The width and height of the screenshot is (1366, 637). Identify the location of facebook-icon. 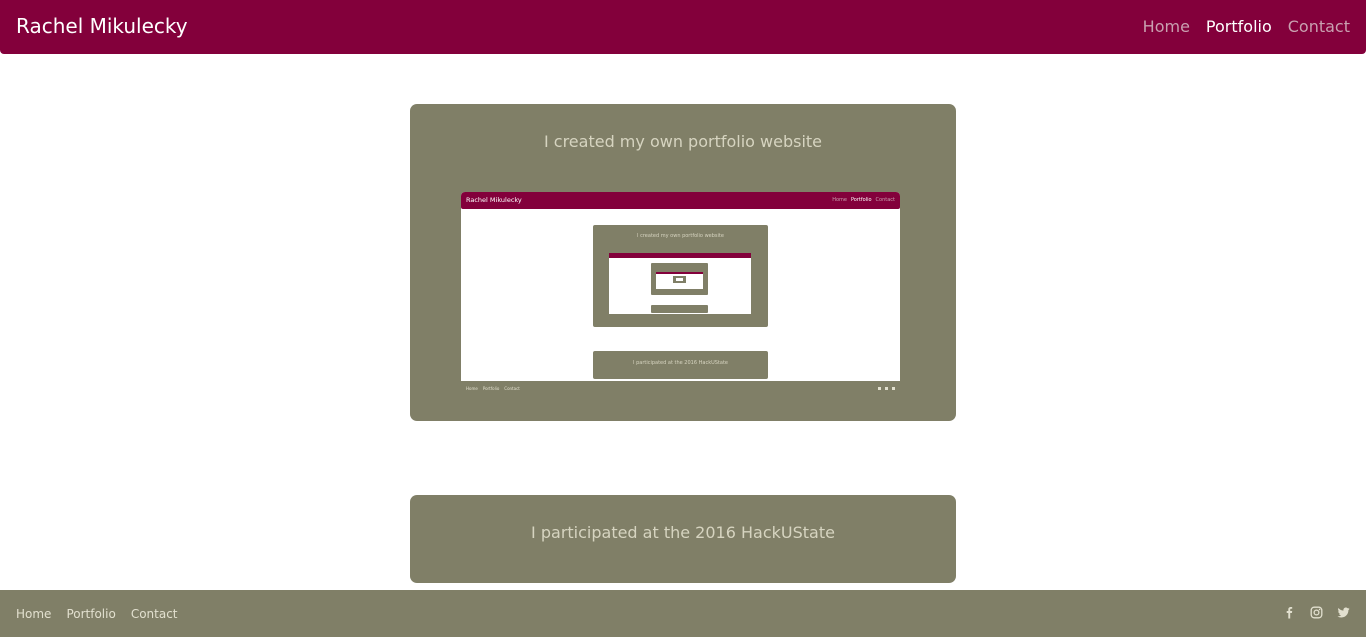
(1289, 612).